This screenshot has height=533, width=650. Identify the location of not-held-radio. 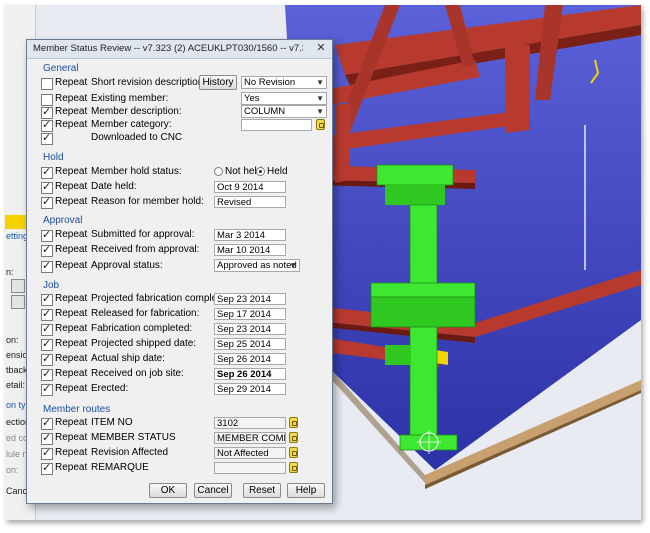
(218, 171).